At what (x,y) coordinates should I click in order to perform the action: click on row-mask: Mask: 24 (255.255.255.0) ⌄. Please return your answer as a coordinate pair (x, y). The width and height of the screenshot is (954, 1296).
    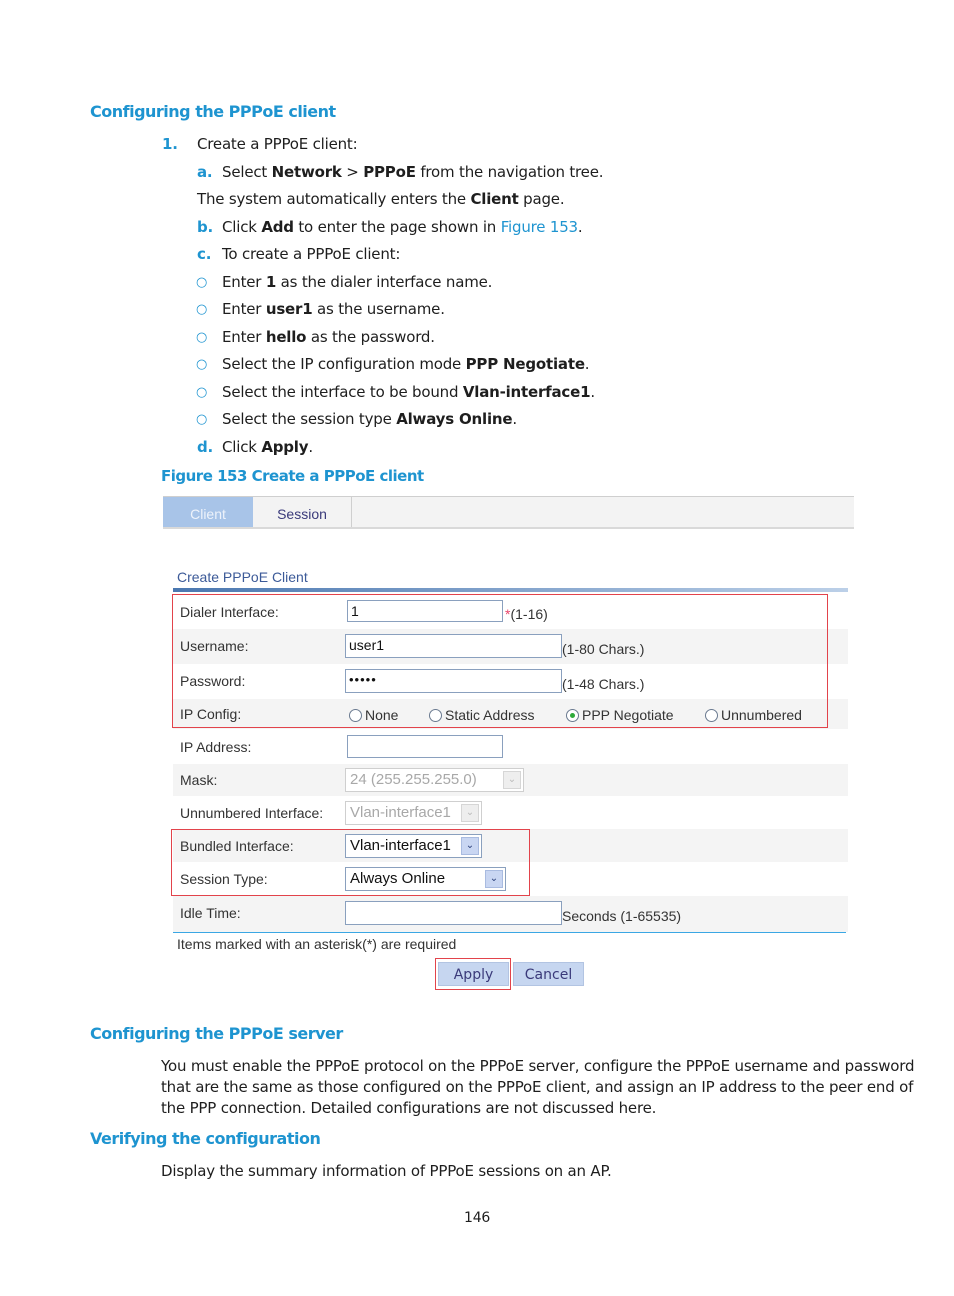
    Looking at the image, I should click on (510, 780).